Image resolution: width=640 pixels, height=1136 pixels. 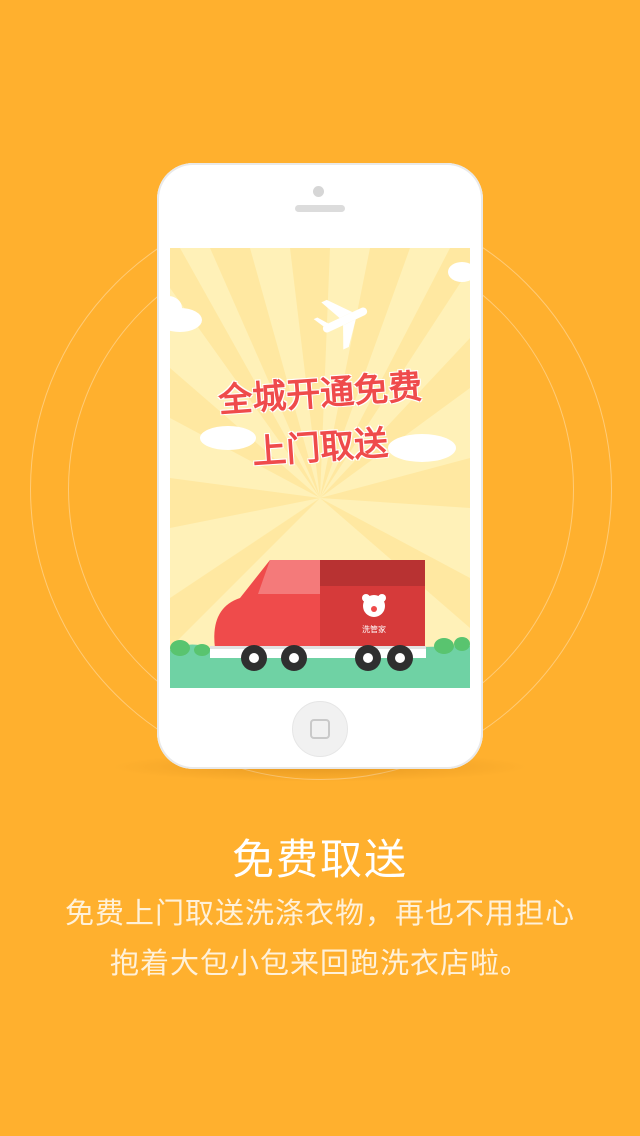 What do you see at coordinates (318, 191) in the screenshot?
I see `phone-camera` at bounding box center [318, 191].